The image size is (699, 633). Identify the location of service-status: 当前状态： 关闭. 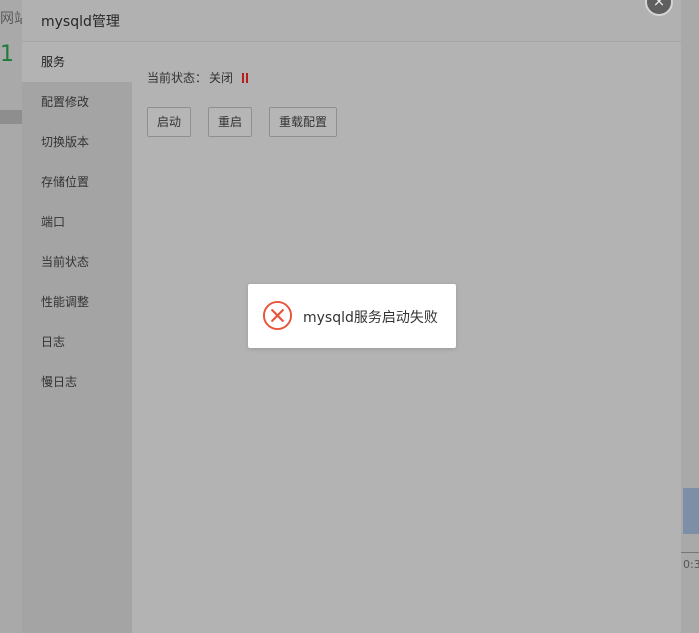
(198, 77).